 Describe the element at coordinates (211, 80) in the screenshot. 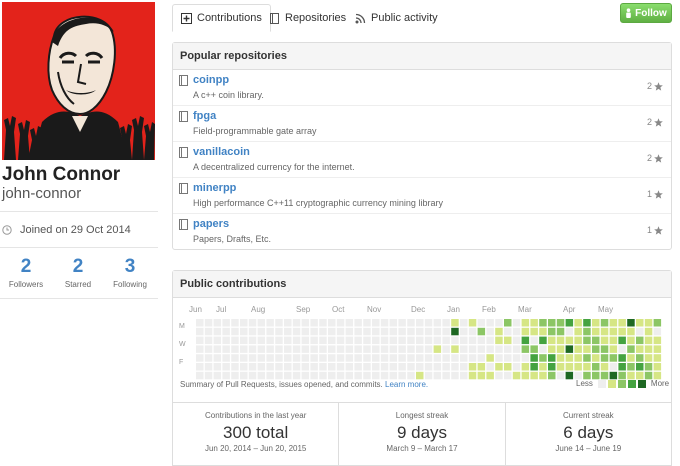

I see `repo-name-link: coinpp` at that location.